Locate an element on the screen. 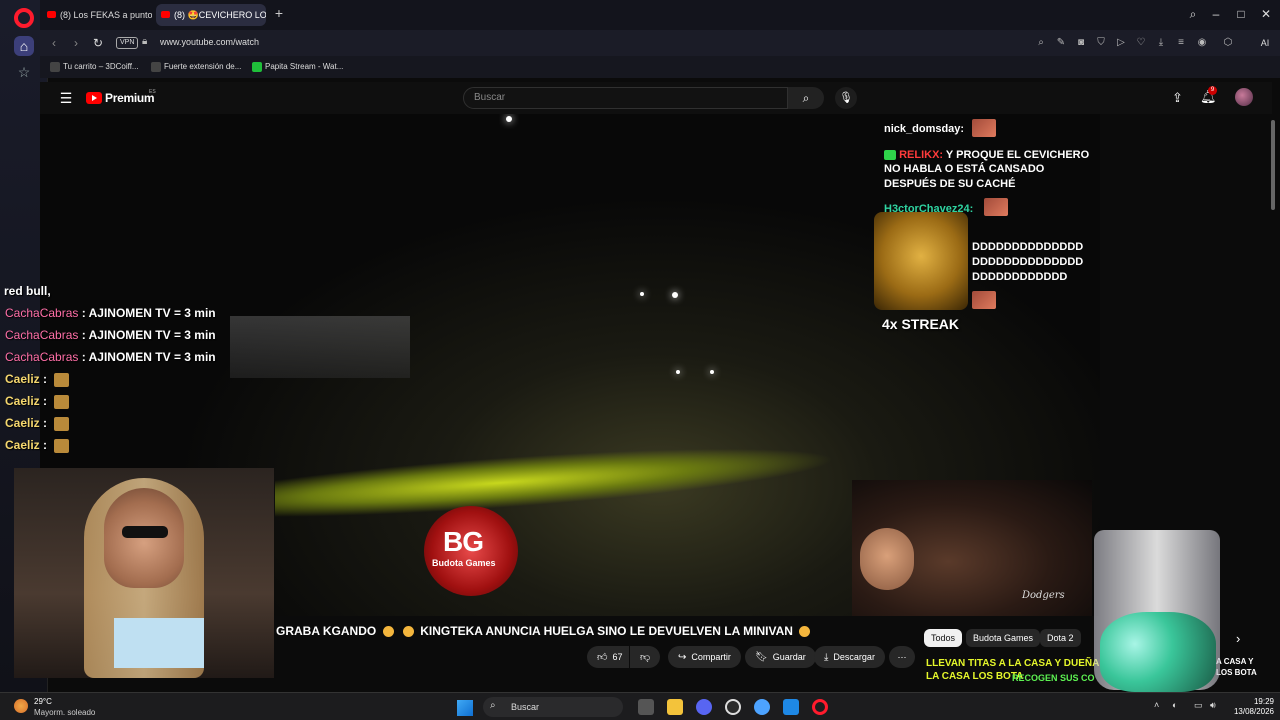  weather-description: Mayorm. soleado is located at coordinates (64, 712).